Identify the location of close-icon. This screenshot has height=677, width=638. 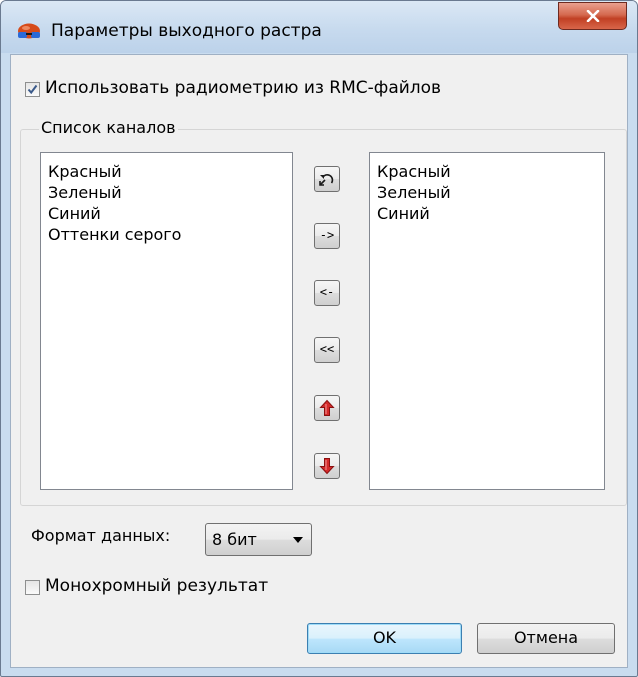
(593, 16).